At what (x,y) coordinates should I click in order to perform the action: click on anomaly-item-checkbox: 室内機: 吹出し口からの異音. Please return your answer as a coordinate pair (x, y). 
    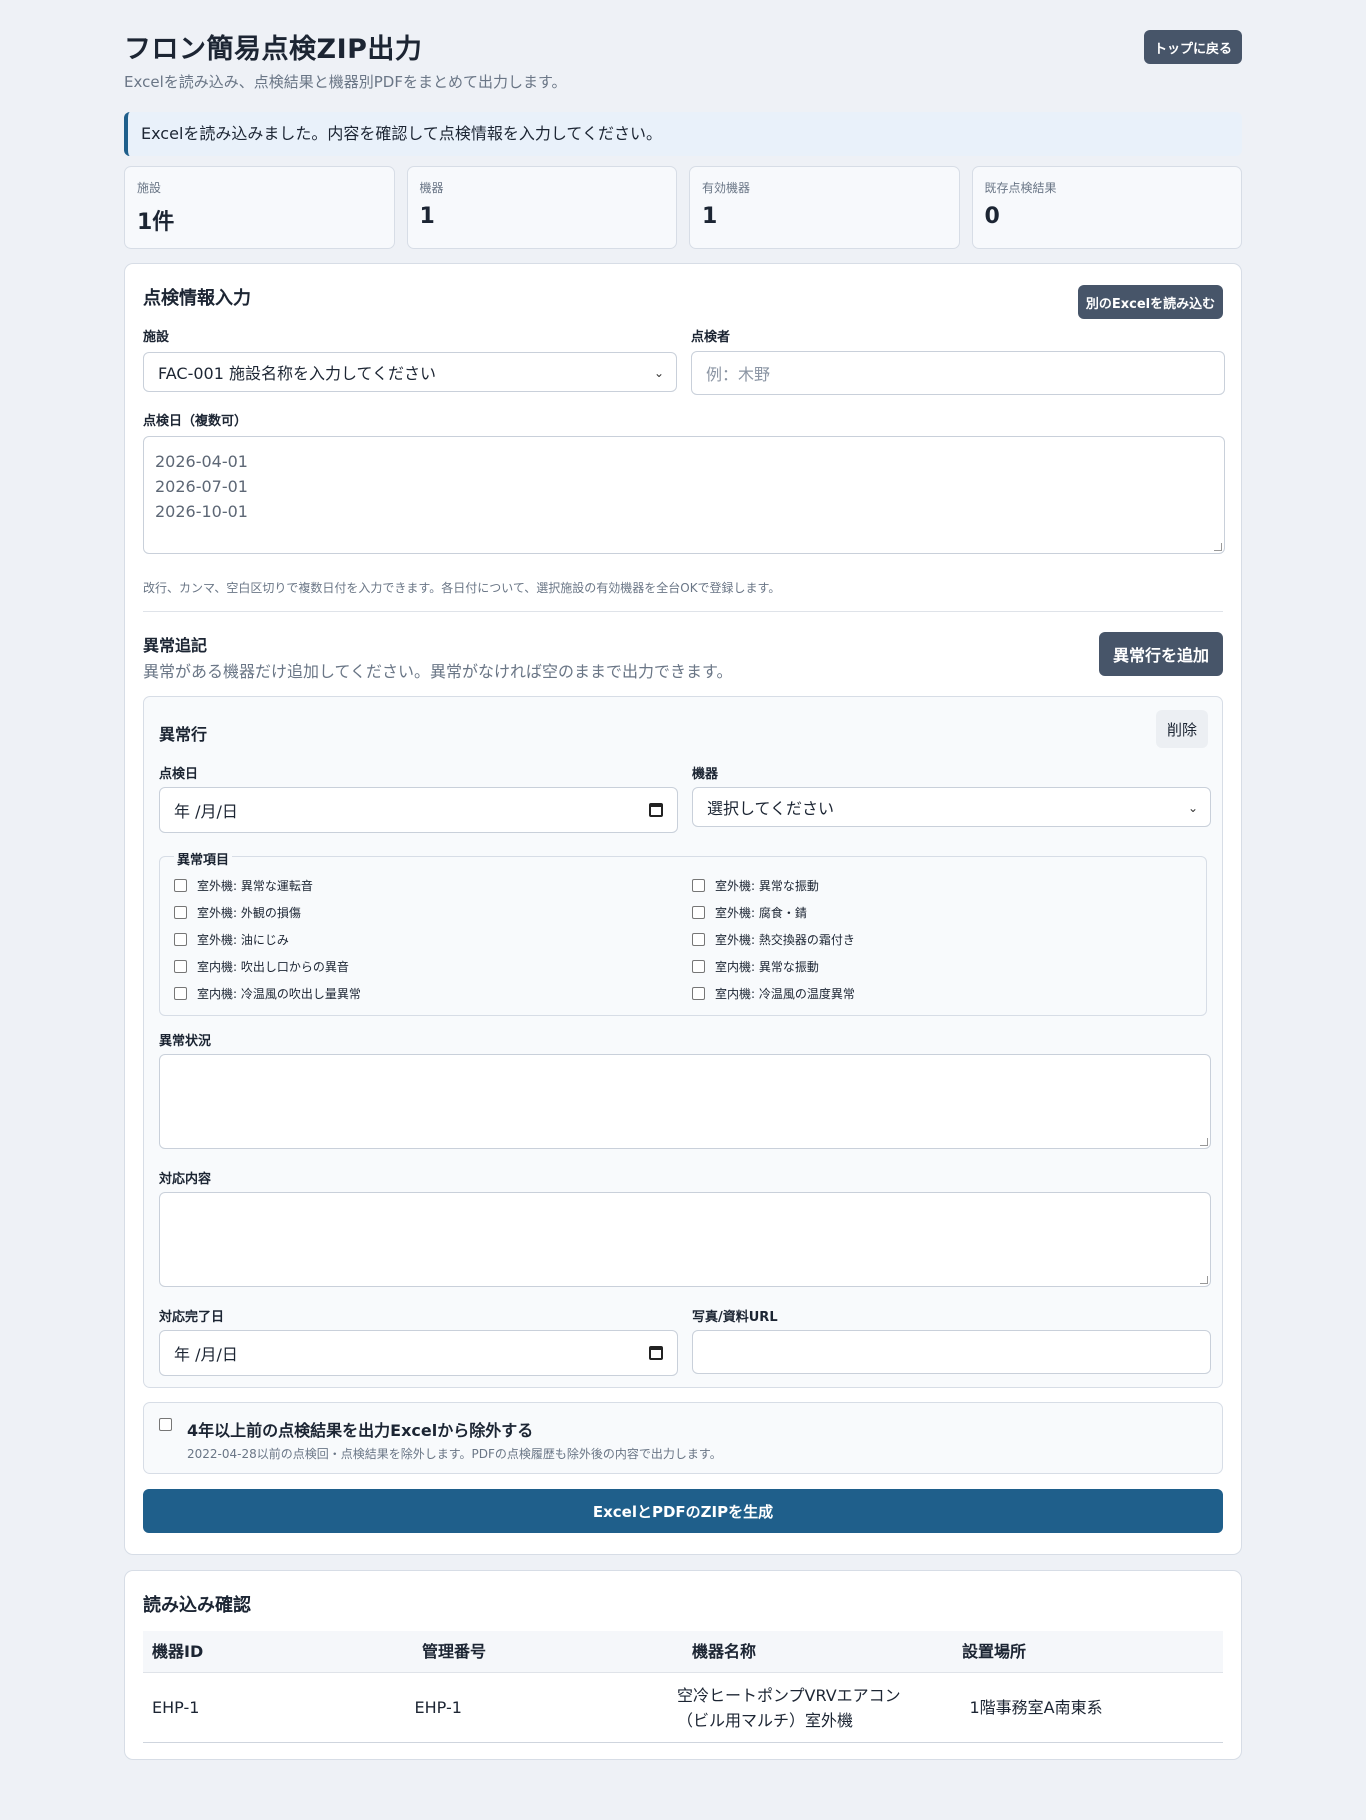
    Looking at the image, I should click on (261, 966).